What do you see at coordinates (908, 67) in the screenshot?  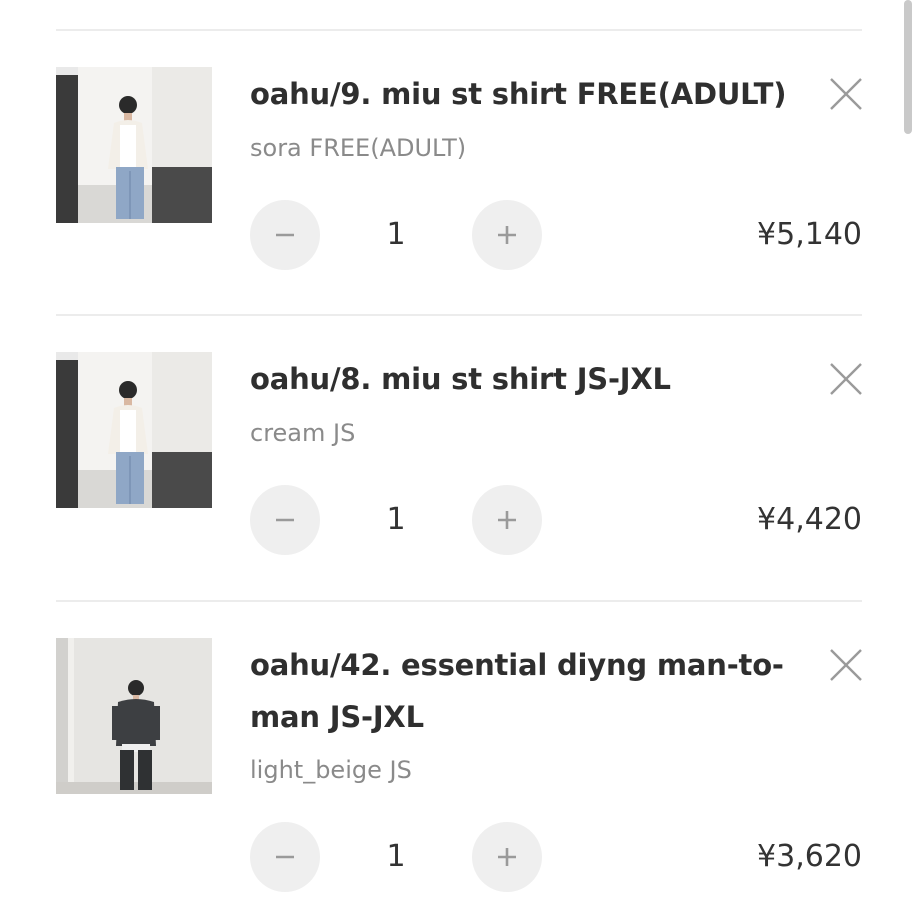 I see `scrollbar` at bounding box center [908, 67].